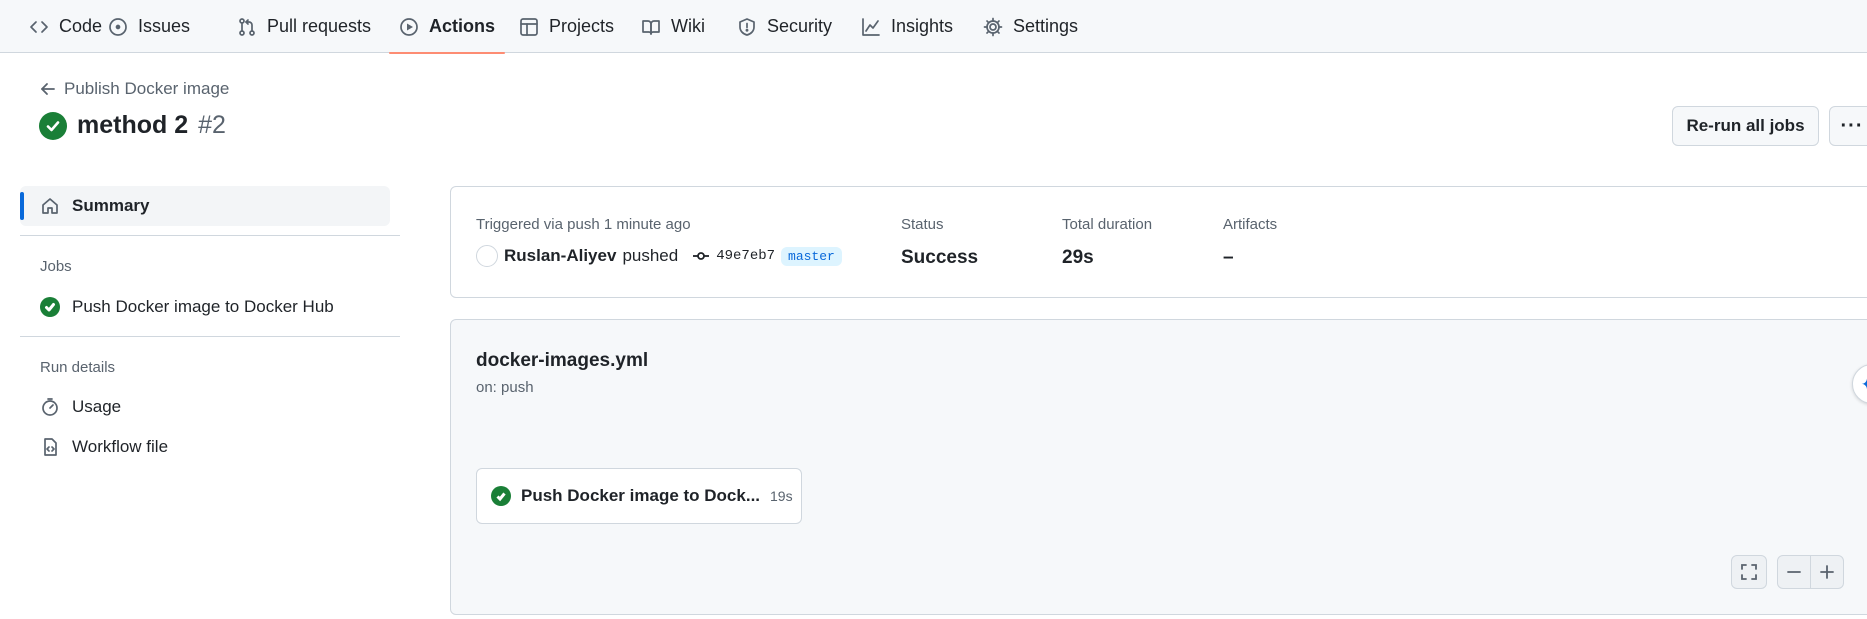 This screenshot has width=1867, height=619. I want to click on run-title: method 2, so click(133, 125).